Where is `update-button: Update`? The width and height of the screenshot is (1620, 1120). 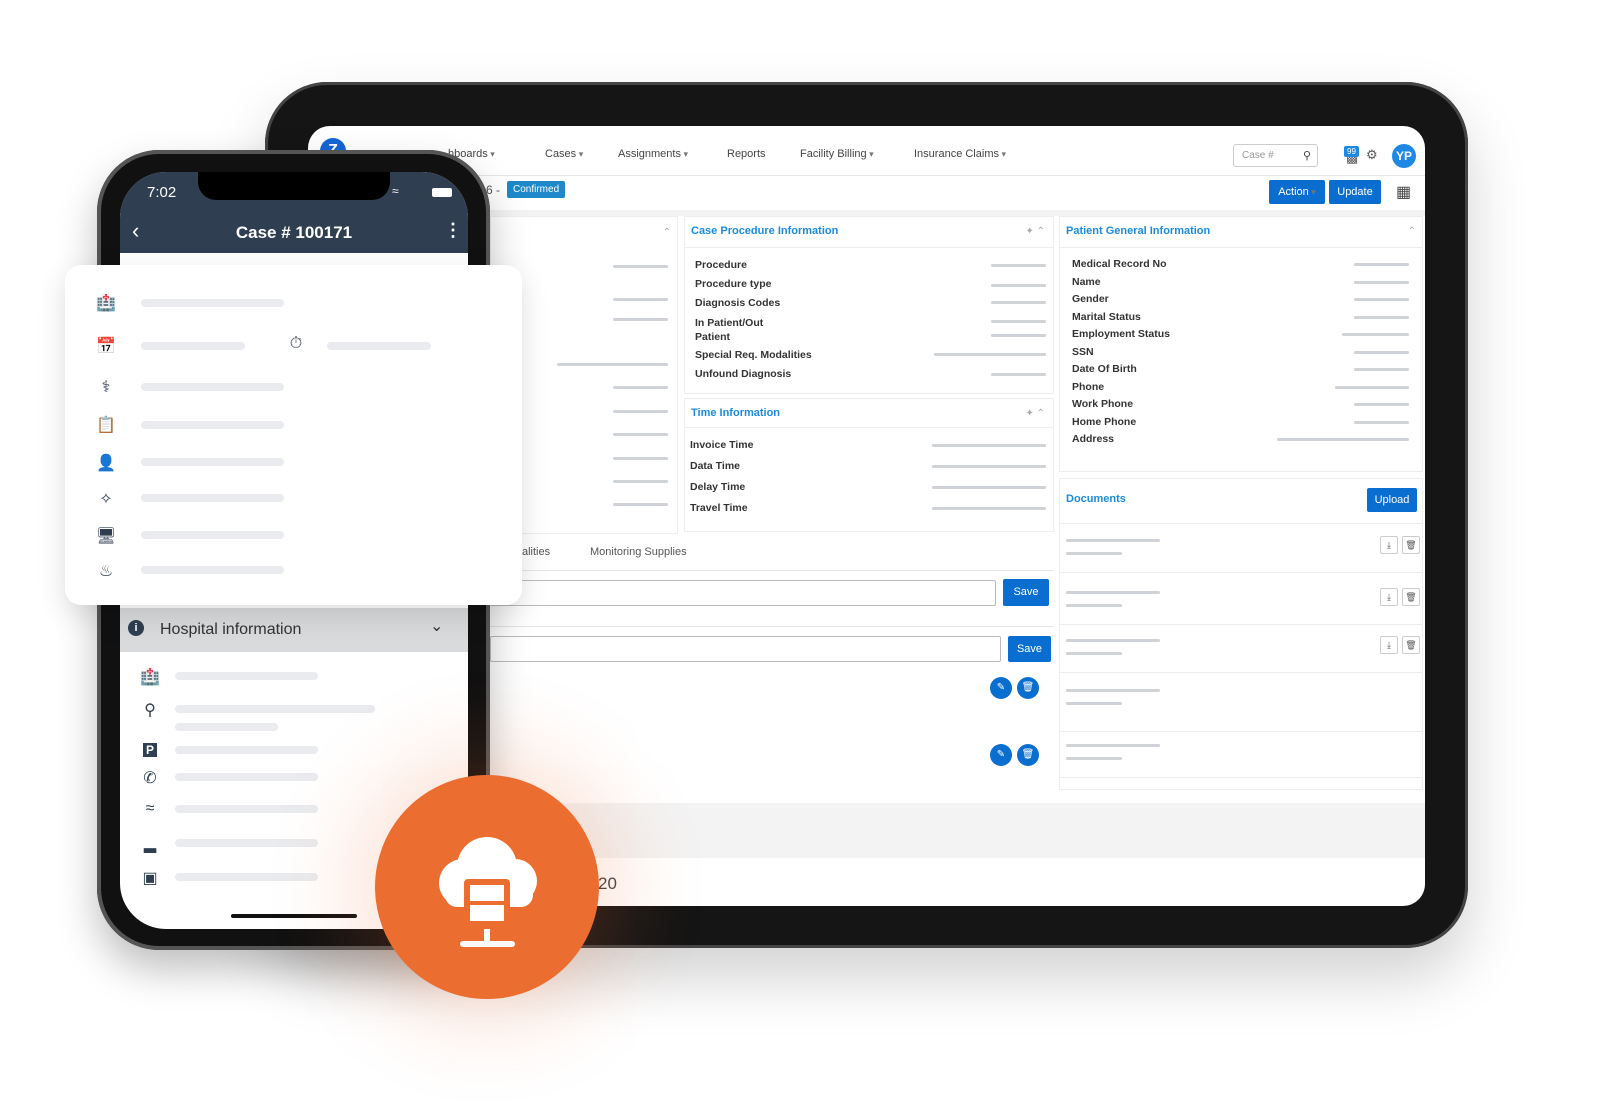 update-button: Update is located at coordinates (1355, 192).